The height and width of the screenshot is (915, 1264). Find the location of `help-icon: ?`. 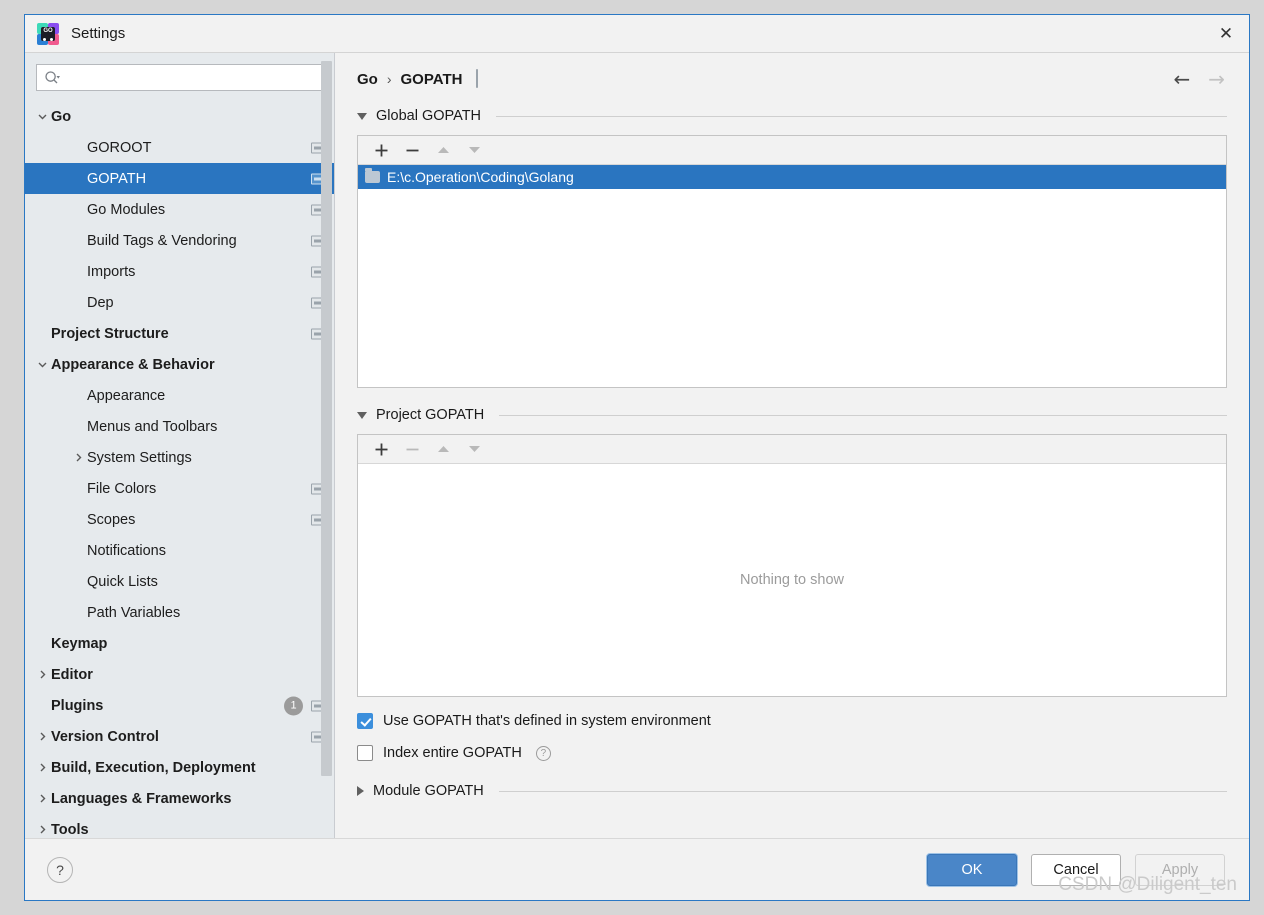

help-icon: ? is located at coordinates (543, 753).